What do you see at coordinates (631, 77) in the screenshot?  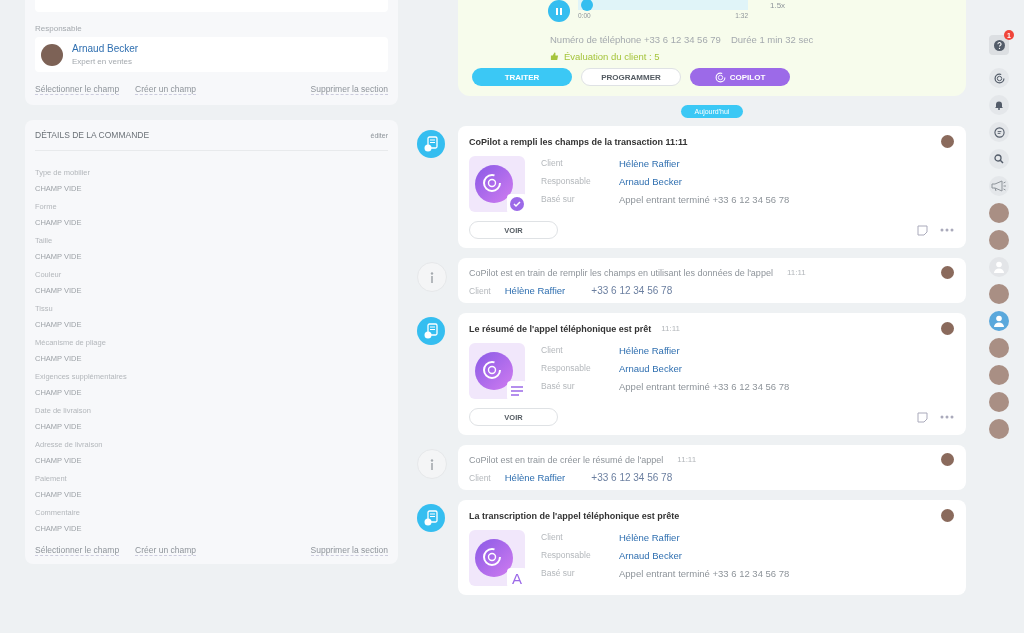 I see `action-button: PROGRAMMER` at bounding box center [631, 77].